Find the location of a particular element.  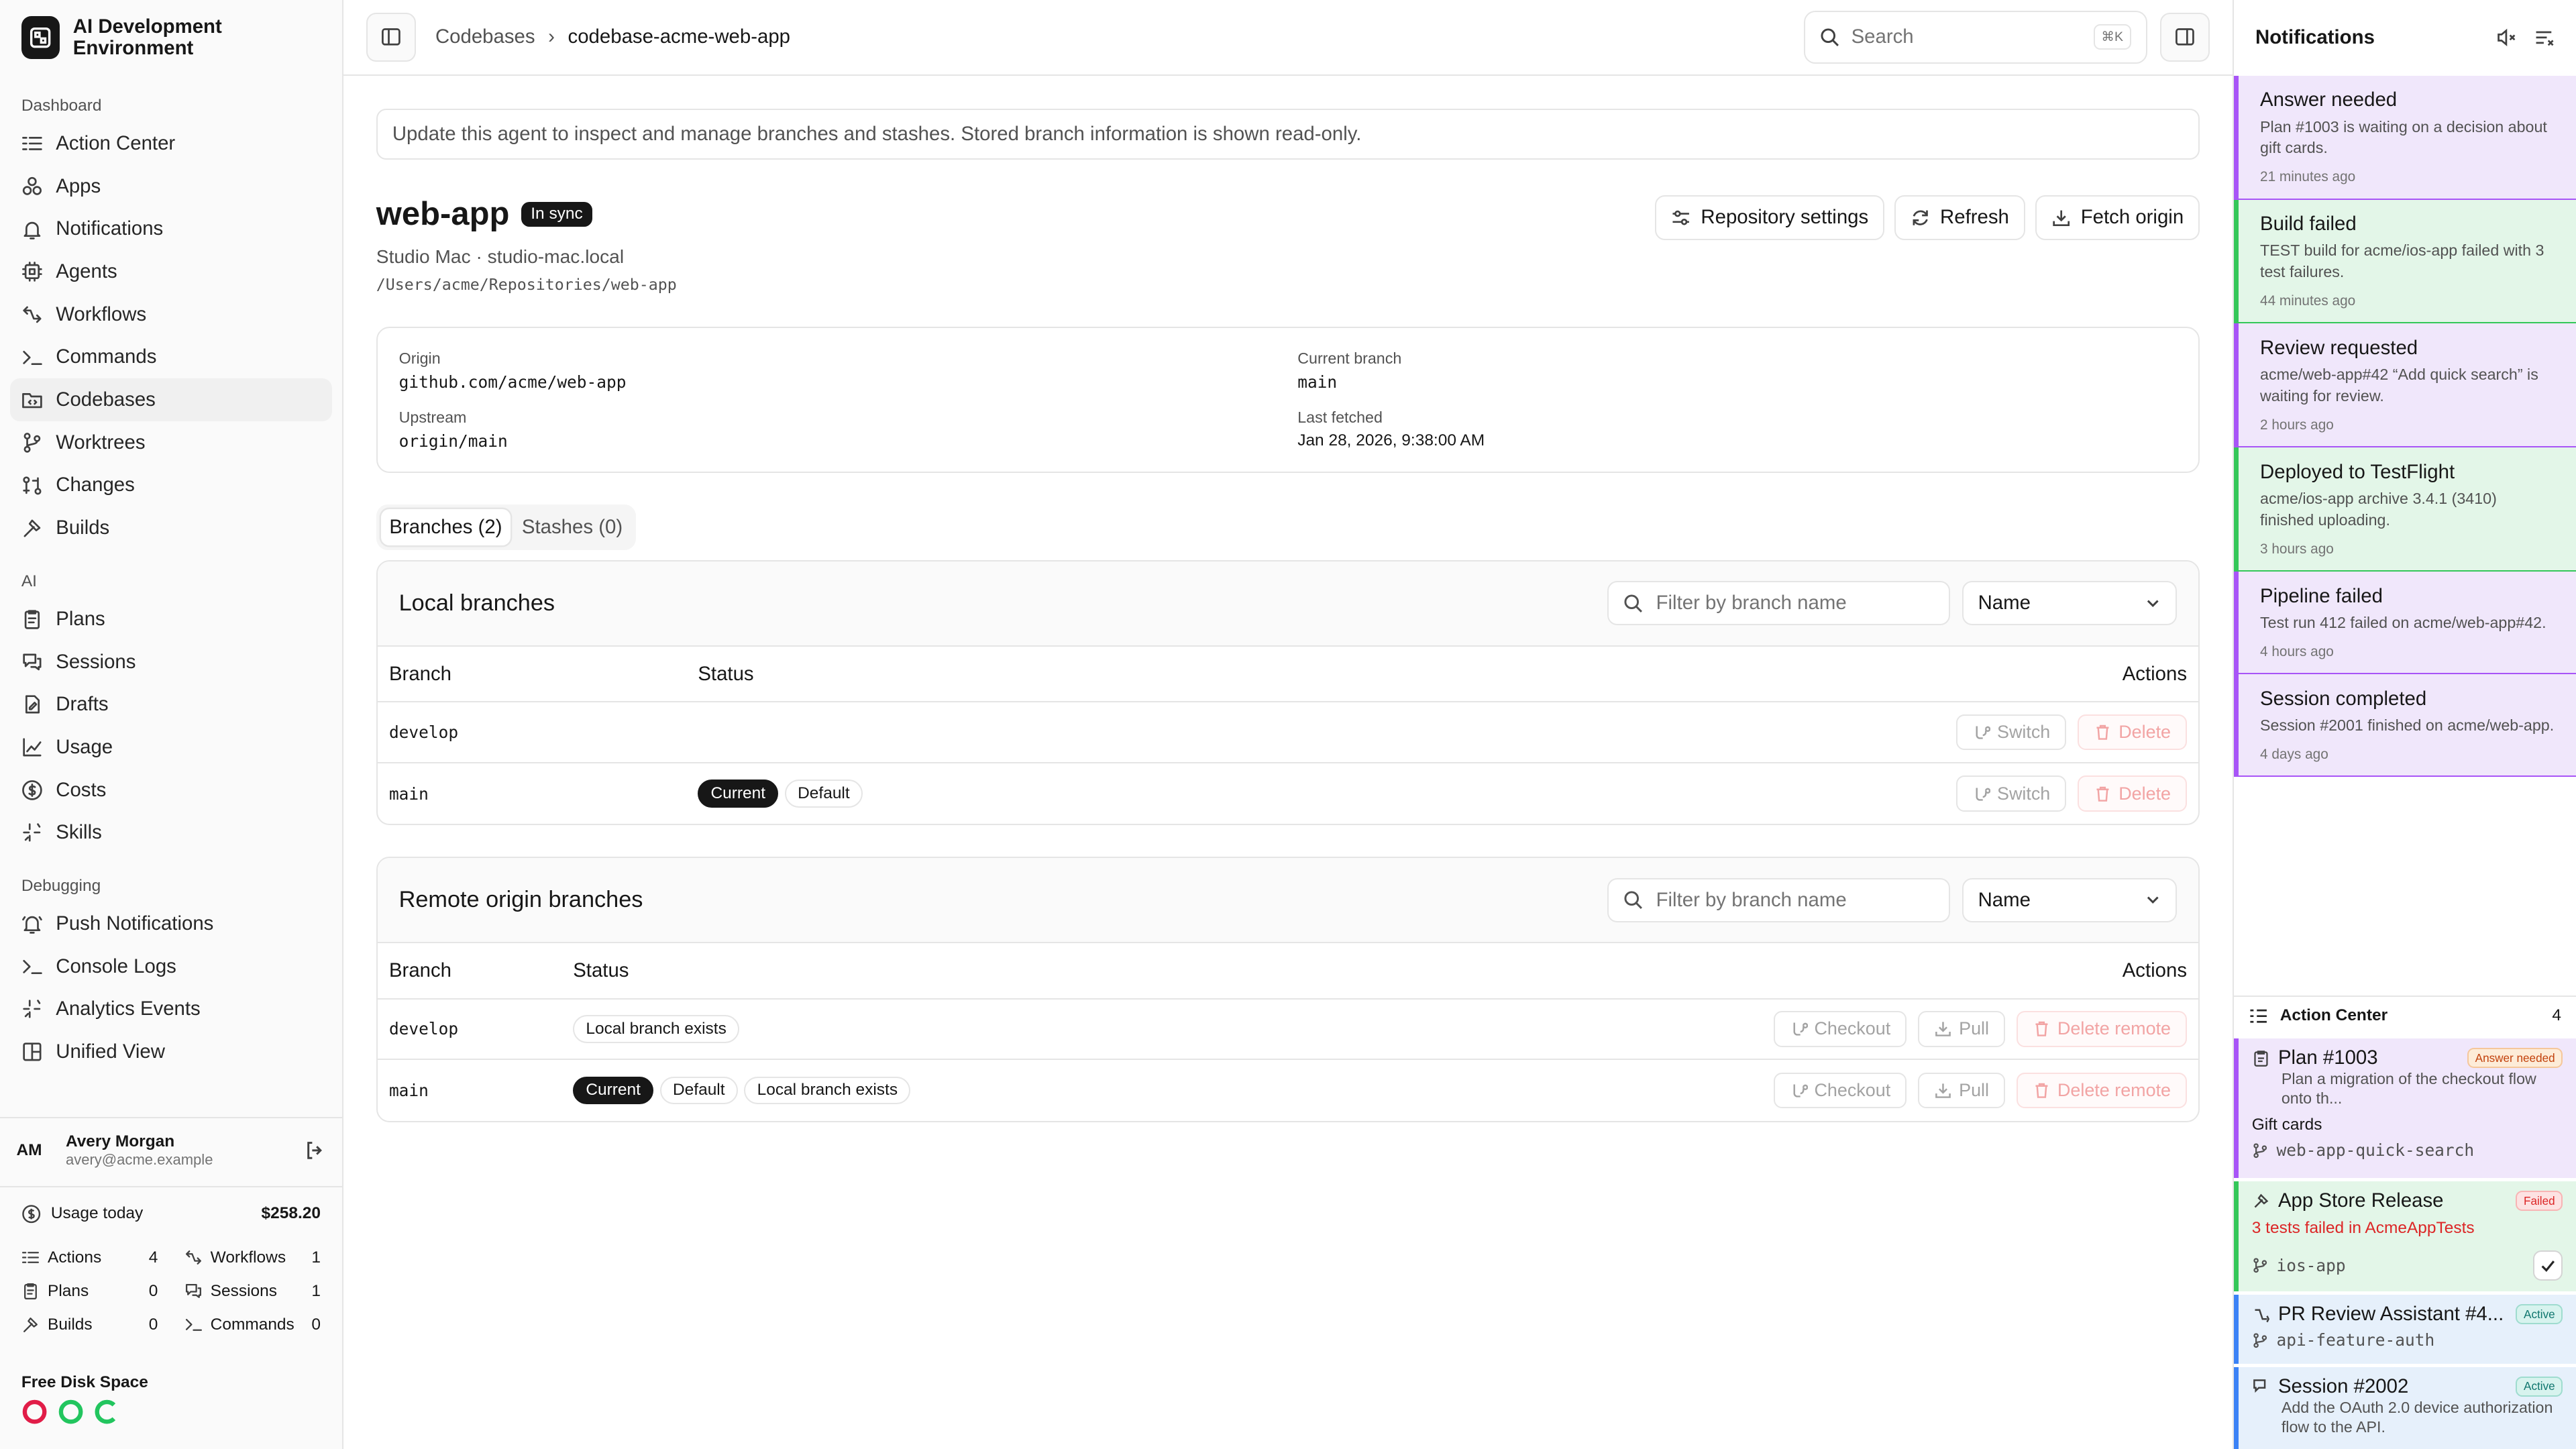

sidebar-item-label: Codebases is located at coordinates (106, 399).